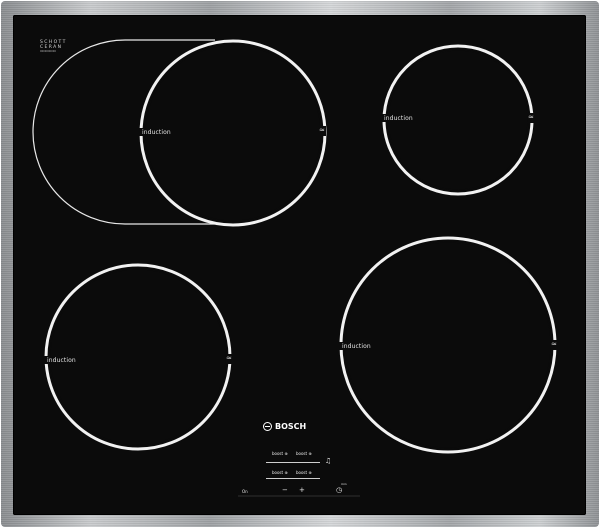 The image size is (600, 528). Describe the element at coordinates (356, 346) in the screenshot. I see `front-right-zone-label: induction` at that location.